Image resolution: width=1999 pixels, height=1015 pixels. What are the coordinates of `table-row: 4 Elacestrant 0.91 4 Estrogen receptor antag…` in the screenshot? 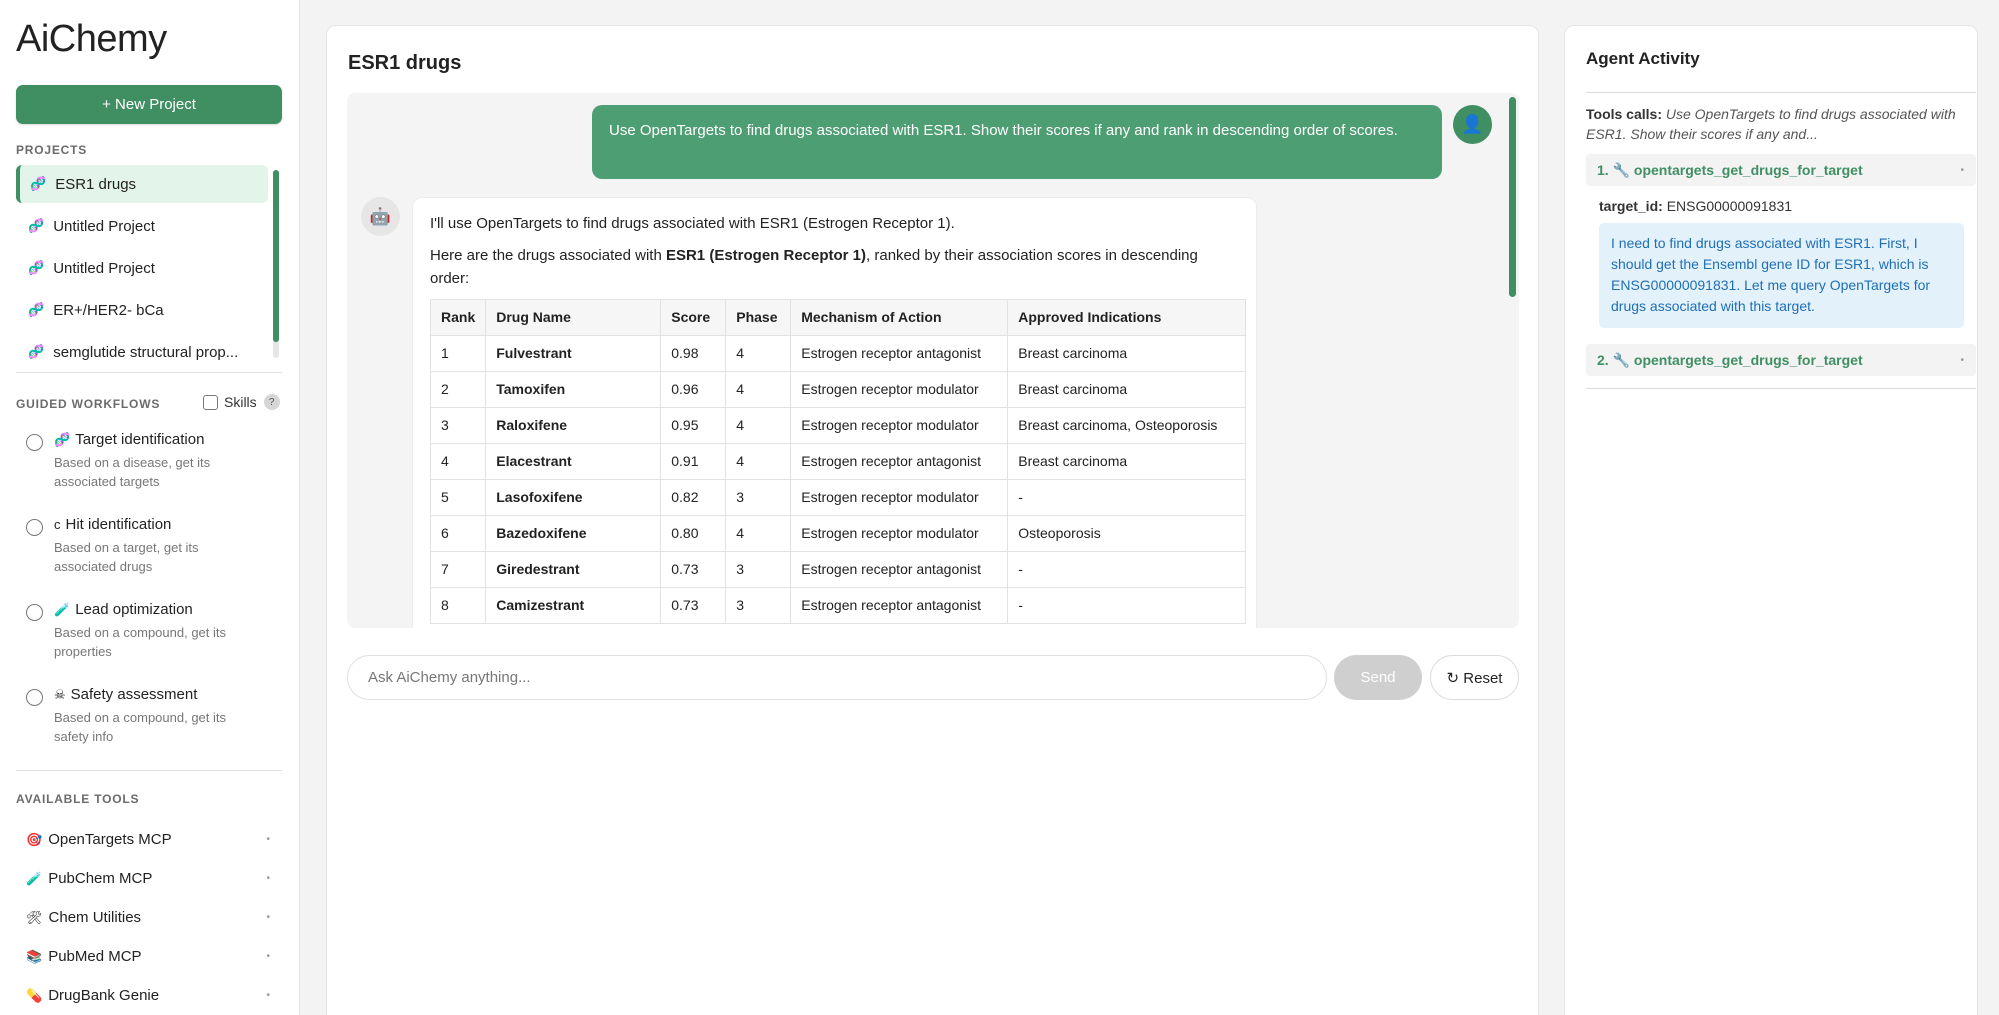 It's located at (837, 461).